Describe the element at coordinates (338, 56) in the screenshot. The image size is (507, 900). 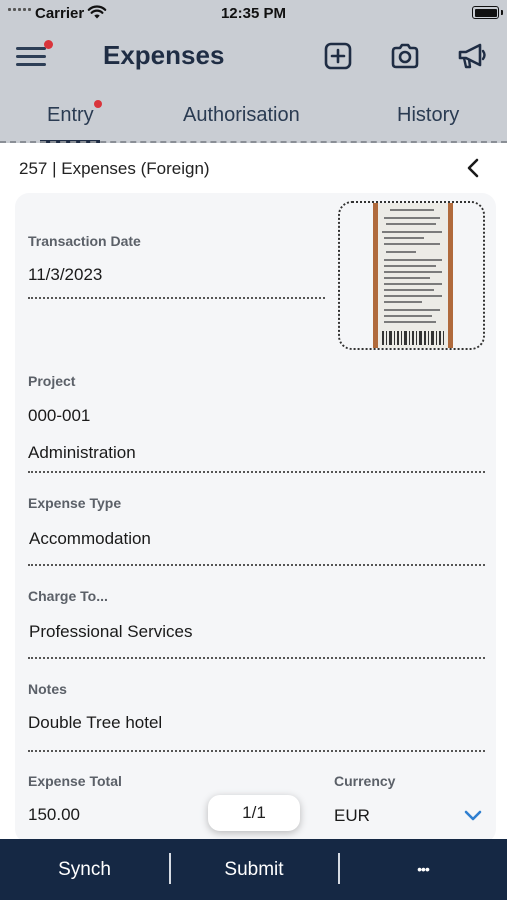
I see `add-square-icon` at that location.